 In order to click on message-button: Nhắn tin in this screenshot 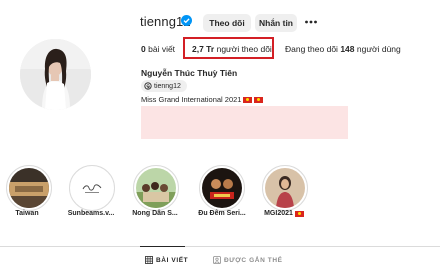, I will do `click(276, 23)`.